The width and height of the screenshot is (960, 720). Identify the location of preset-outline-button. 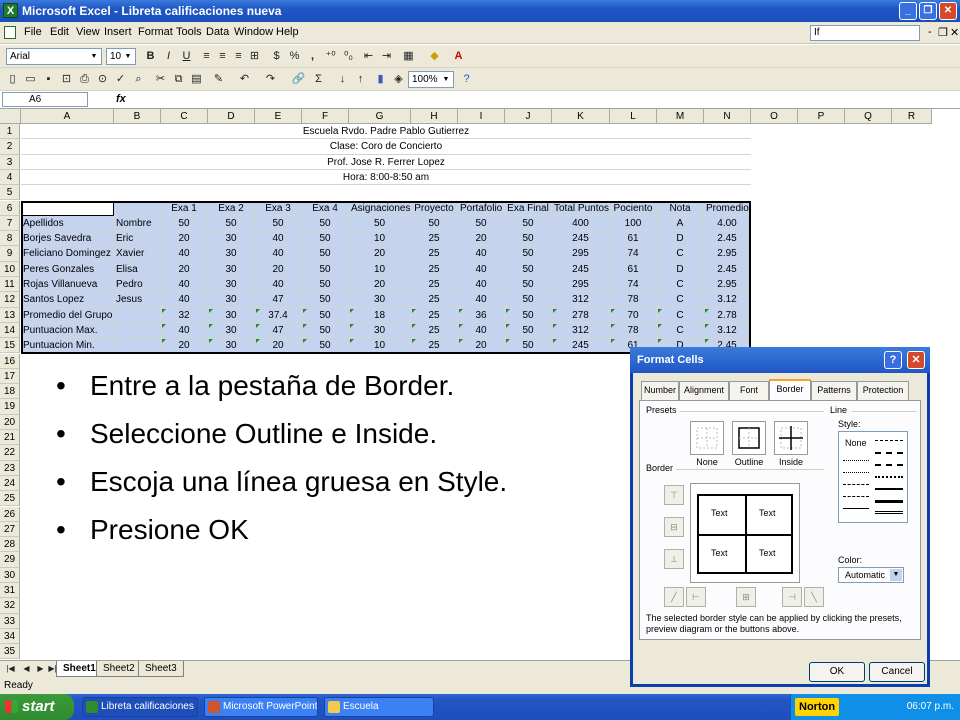
(749, 438).